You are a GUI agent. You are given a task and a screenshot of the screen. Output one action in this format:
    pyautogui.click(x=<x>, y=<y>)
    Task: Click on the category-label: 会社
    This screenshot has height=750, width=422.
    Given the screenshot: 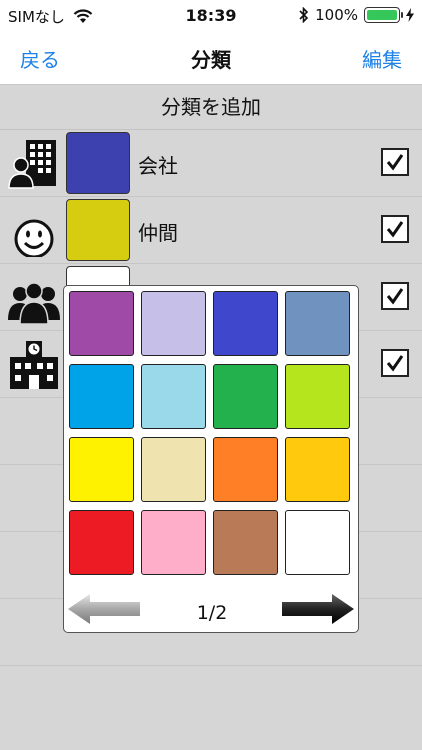 What is the action you would take?
    pyautogui.click(x=158, y=166)
    